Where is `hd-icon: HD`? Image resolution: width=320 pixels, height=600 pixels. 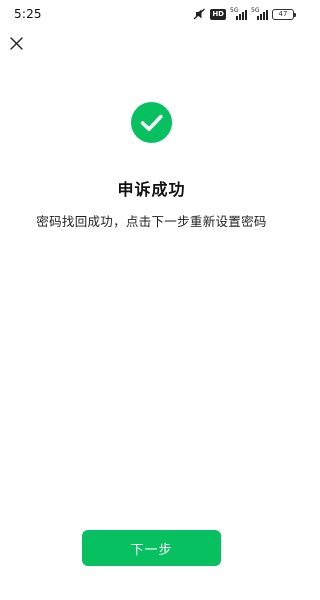 hd-icon: HD is located at coordinates (218, 14).